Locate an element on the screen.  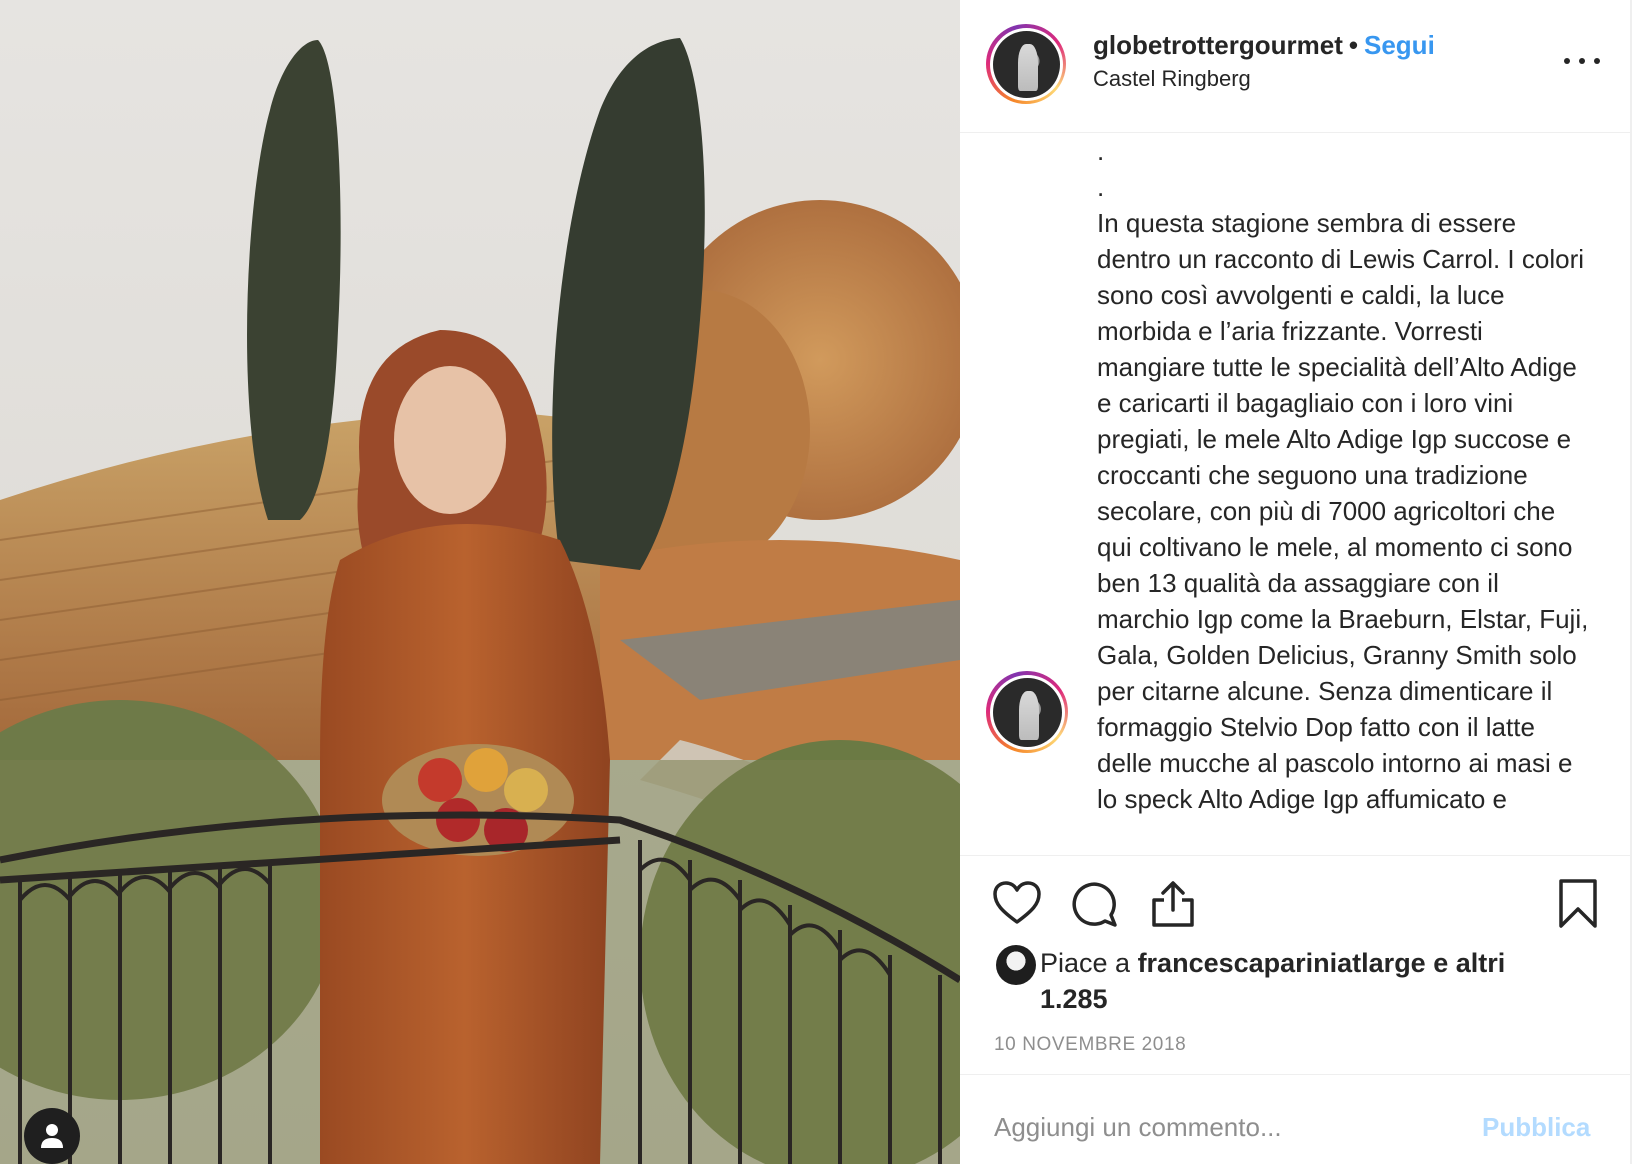
publish-button: Pubblica is located at coordinates (1536, 1127).